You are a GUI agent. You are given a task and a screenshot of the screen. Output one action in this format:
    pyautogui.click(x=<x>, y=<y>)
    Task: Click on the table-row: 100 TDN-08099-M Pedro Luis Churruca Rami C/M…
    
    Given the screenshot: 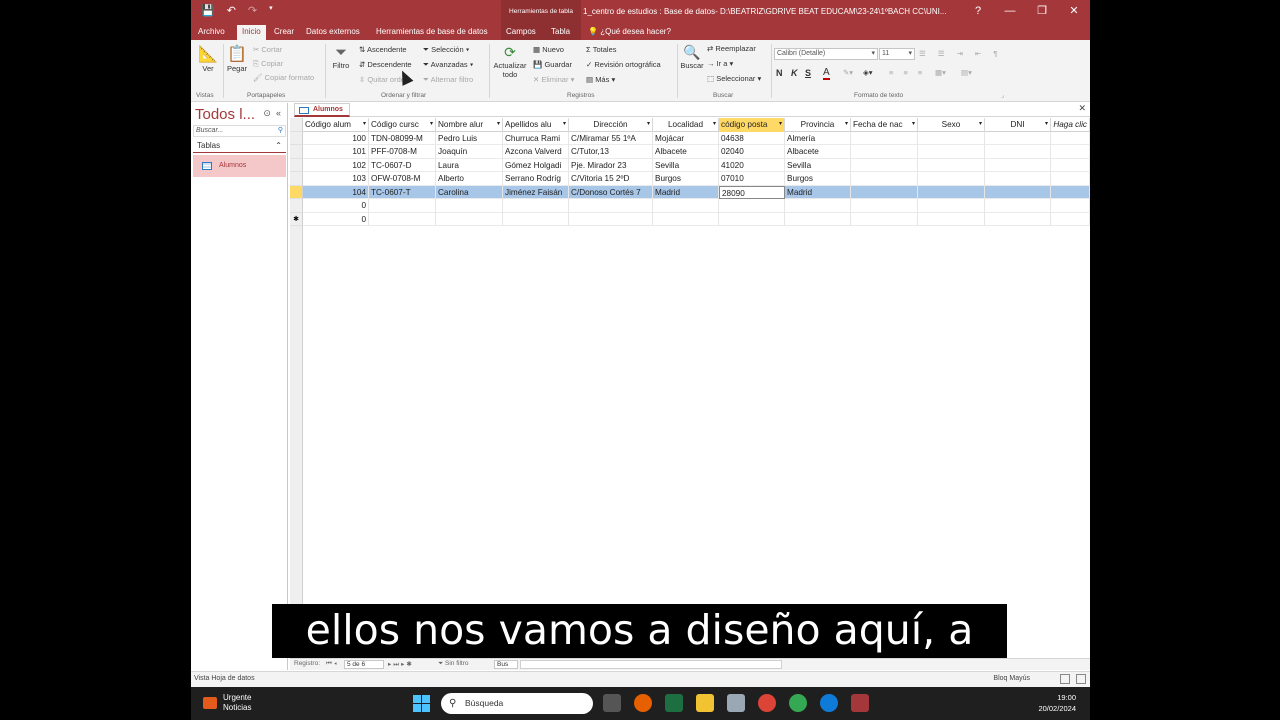 What is the action you would take?
    pyautogui.click(x=690, y=138)
    